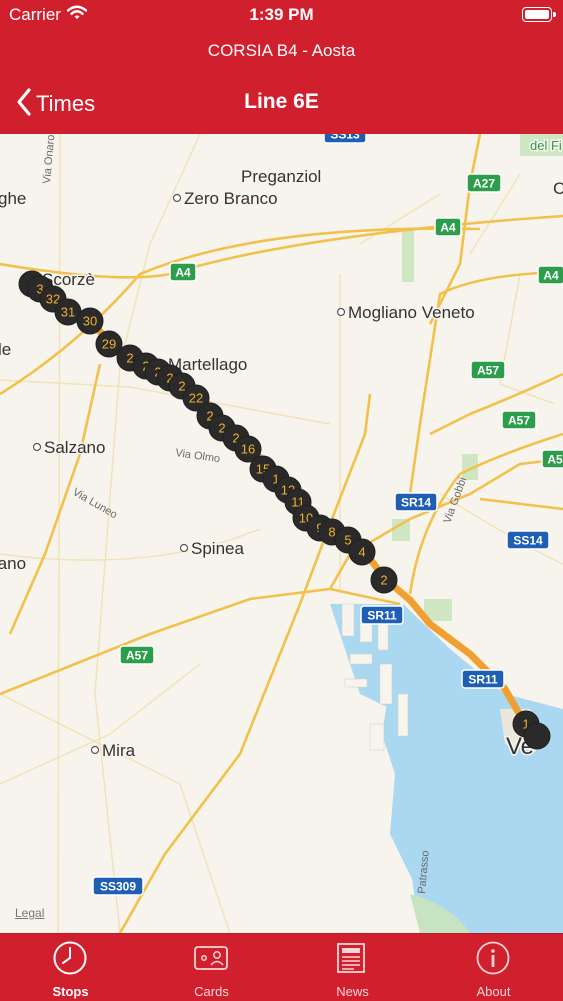  Describe the element at coordinates (446, 768) in the screenshot. I see `water` at that location.